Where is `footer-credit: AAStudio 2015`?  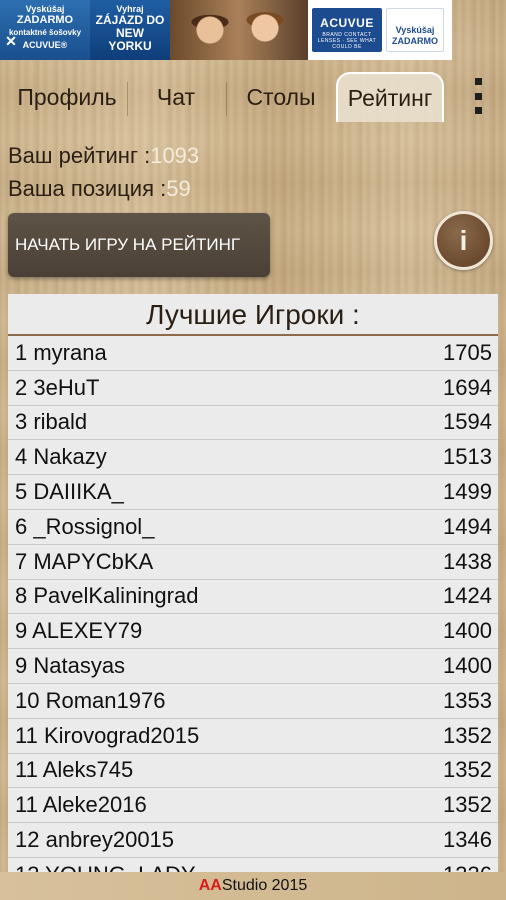
footer-credit: AAStudio 2015 is located at coordinates (253, 886).